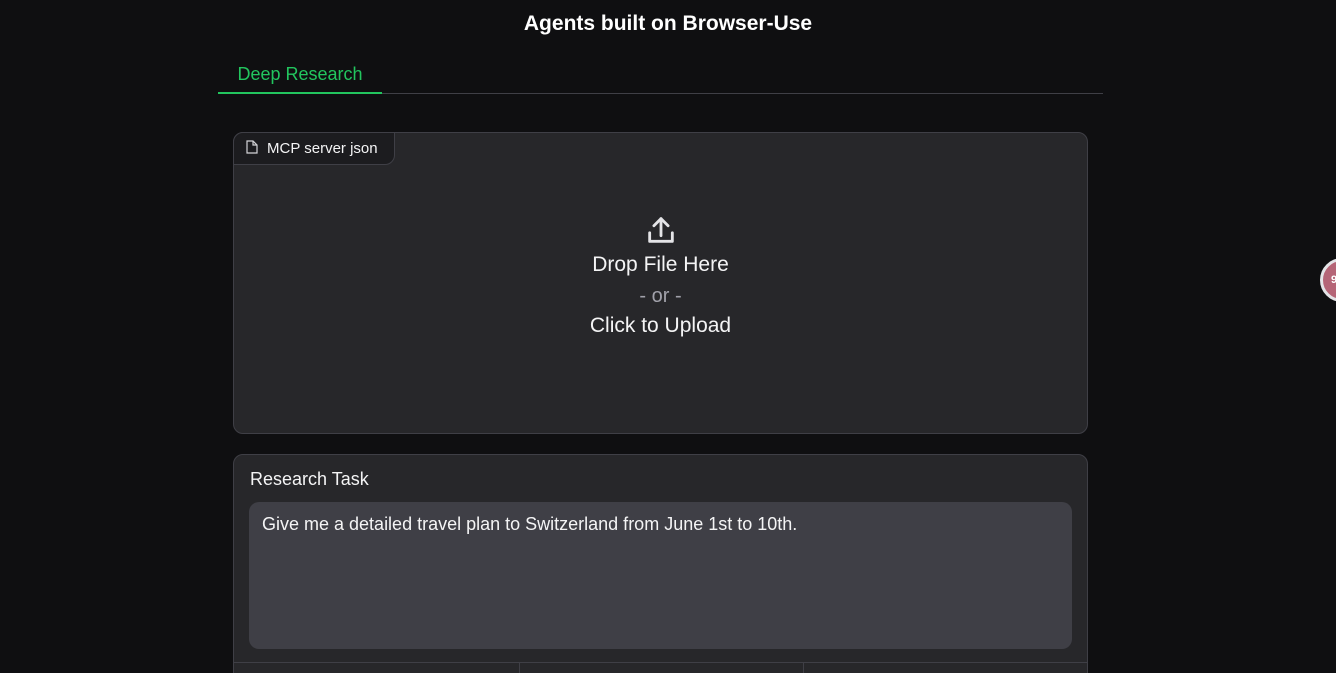 The width and height of the screenshot is (1336, 673). What do you see at coordinates (322, 148) in the screenshot?
I see `upload-label-text: MCP server json` at bounding box center [322, 148].